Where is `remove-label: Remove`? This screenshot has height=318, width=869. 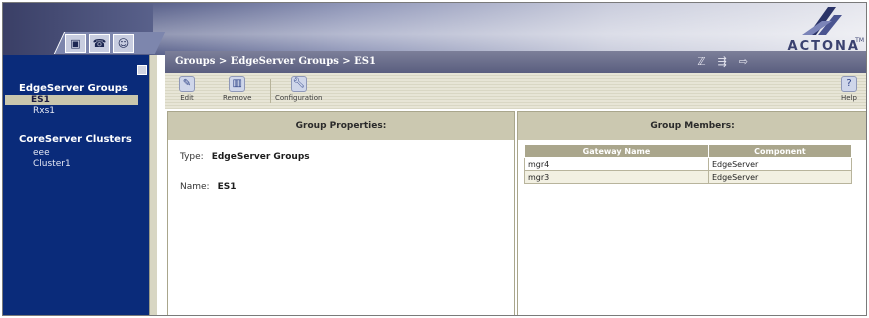 remove-label: Remove is located at coordinates (237, 98).